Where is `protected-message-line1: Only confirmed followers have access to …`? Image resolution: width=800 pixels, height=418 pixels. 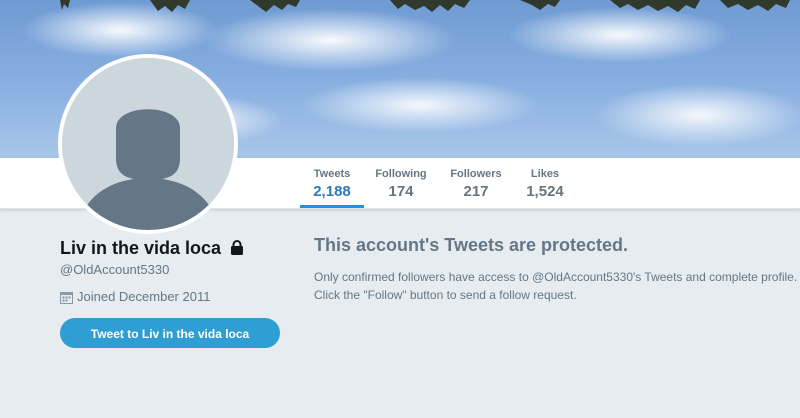
protected-message-line1: Only confirmed followers have access to … is located at coordinates (556, 277).